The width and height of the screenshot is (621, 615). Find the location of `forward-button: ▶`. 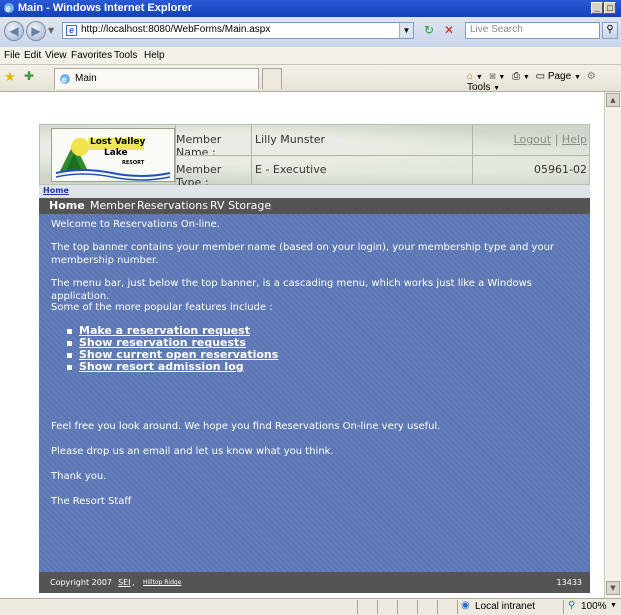

forward-button: ▶ is located at coordinates (36, 31).